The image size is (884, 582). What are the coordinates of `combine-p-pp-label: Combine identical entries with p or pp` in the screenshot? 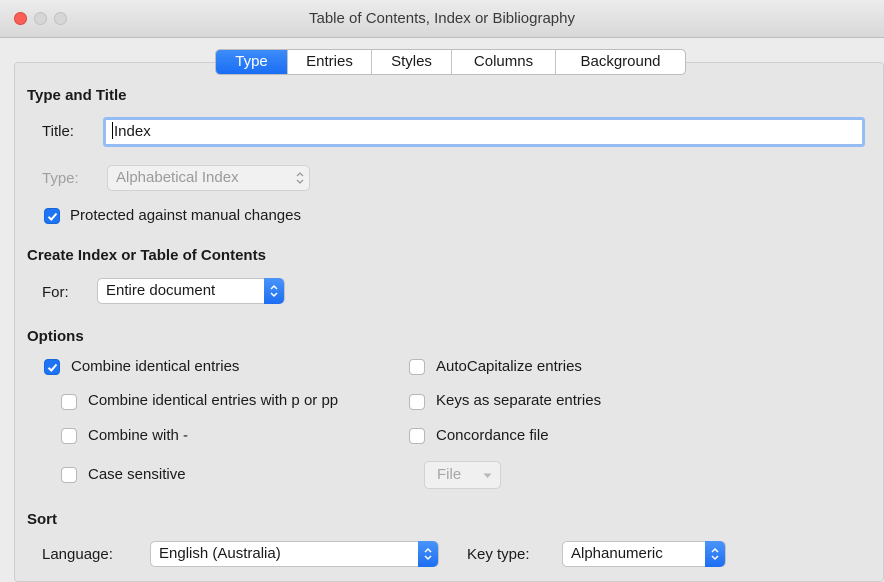 It's located at (213, 400).